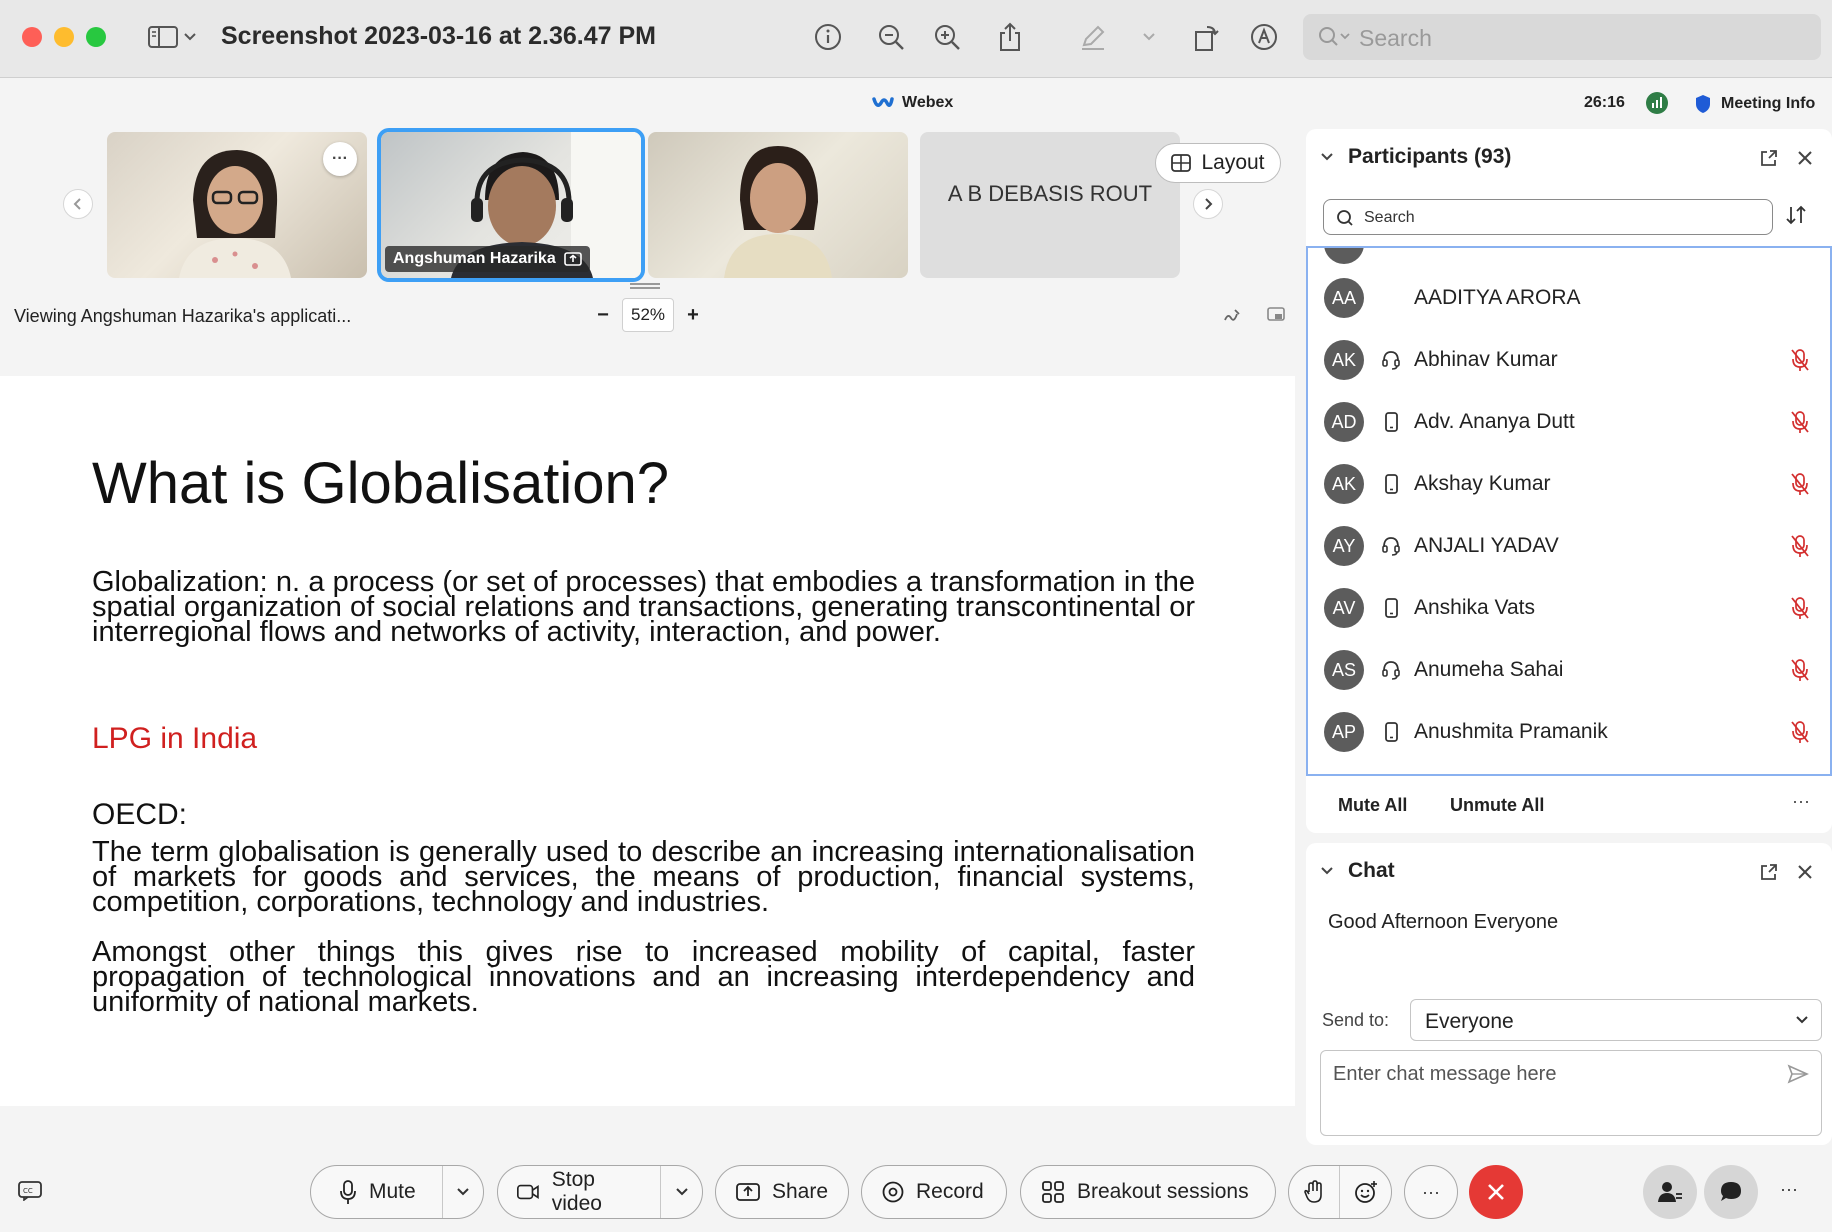  I want to click on send-to-select: Everyone, so click(1616, 1020).